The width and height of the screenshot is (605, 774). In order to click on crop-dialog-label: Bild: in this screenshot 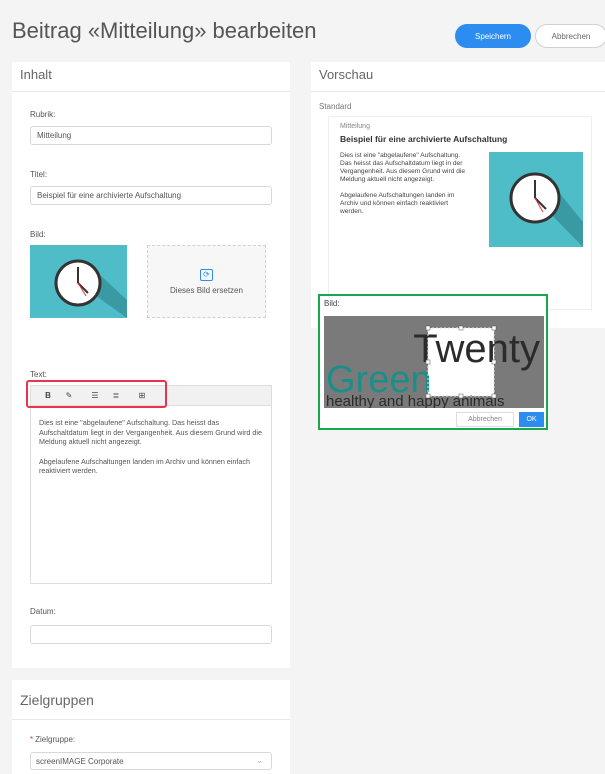, I will do `click(332, 303)`.